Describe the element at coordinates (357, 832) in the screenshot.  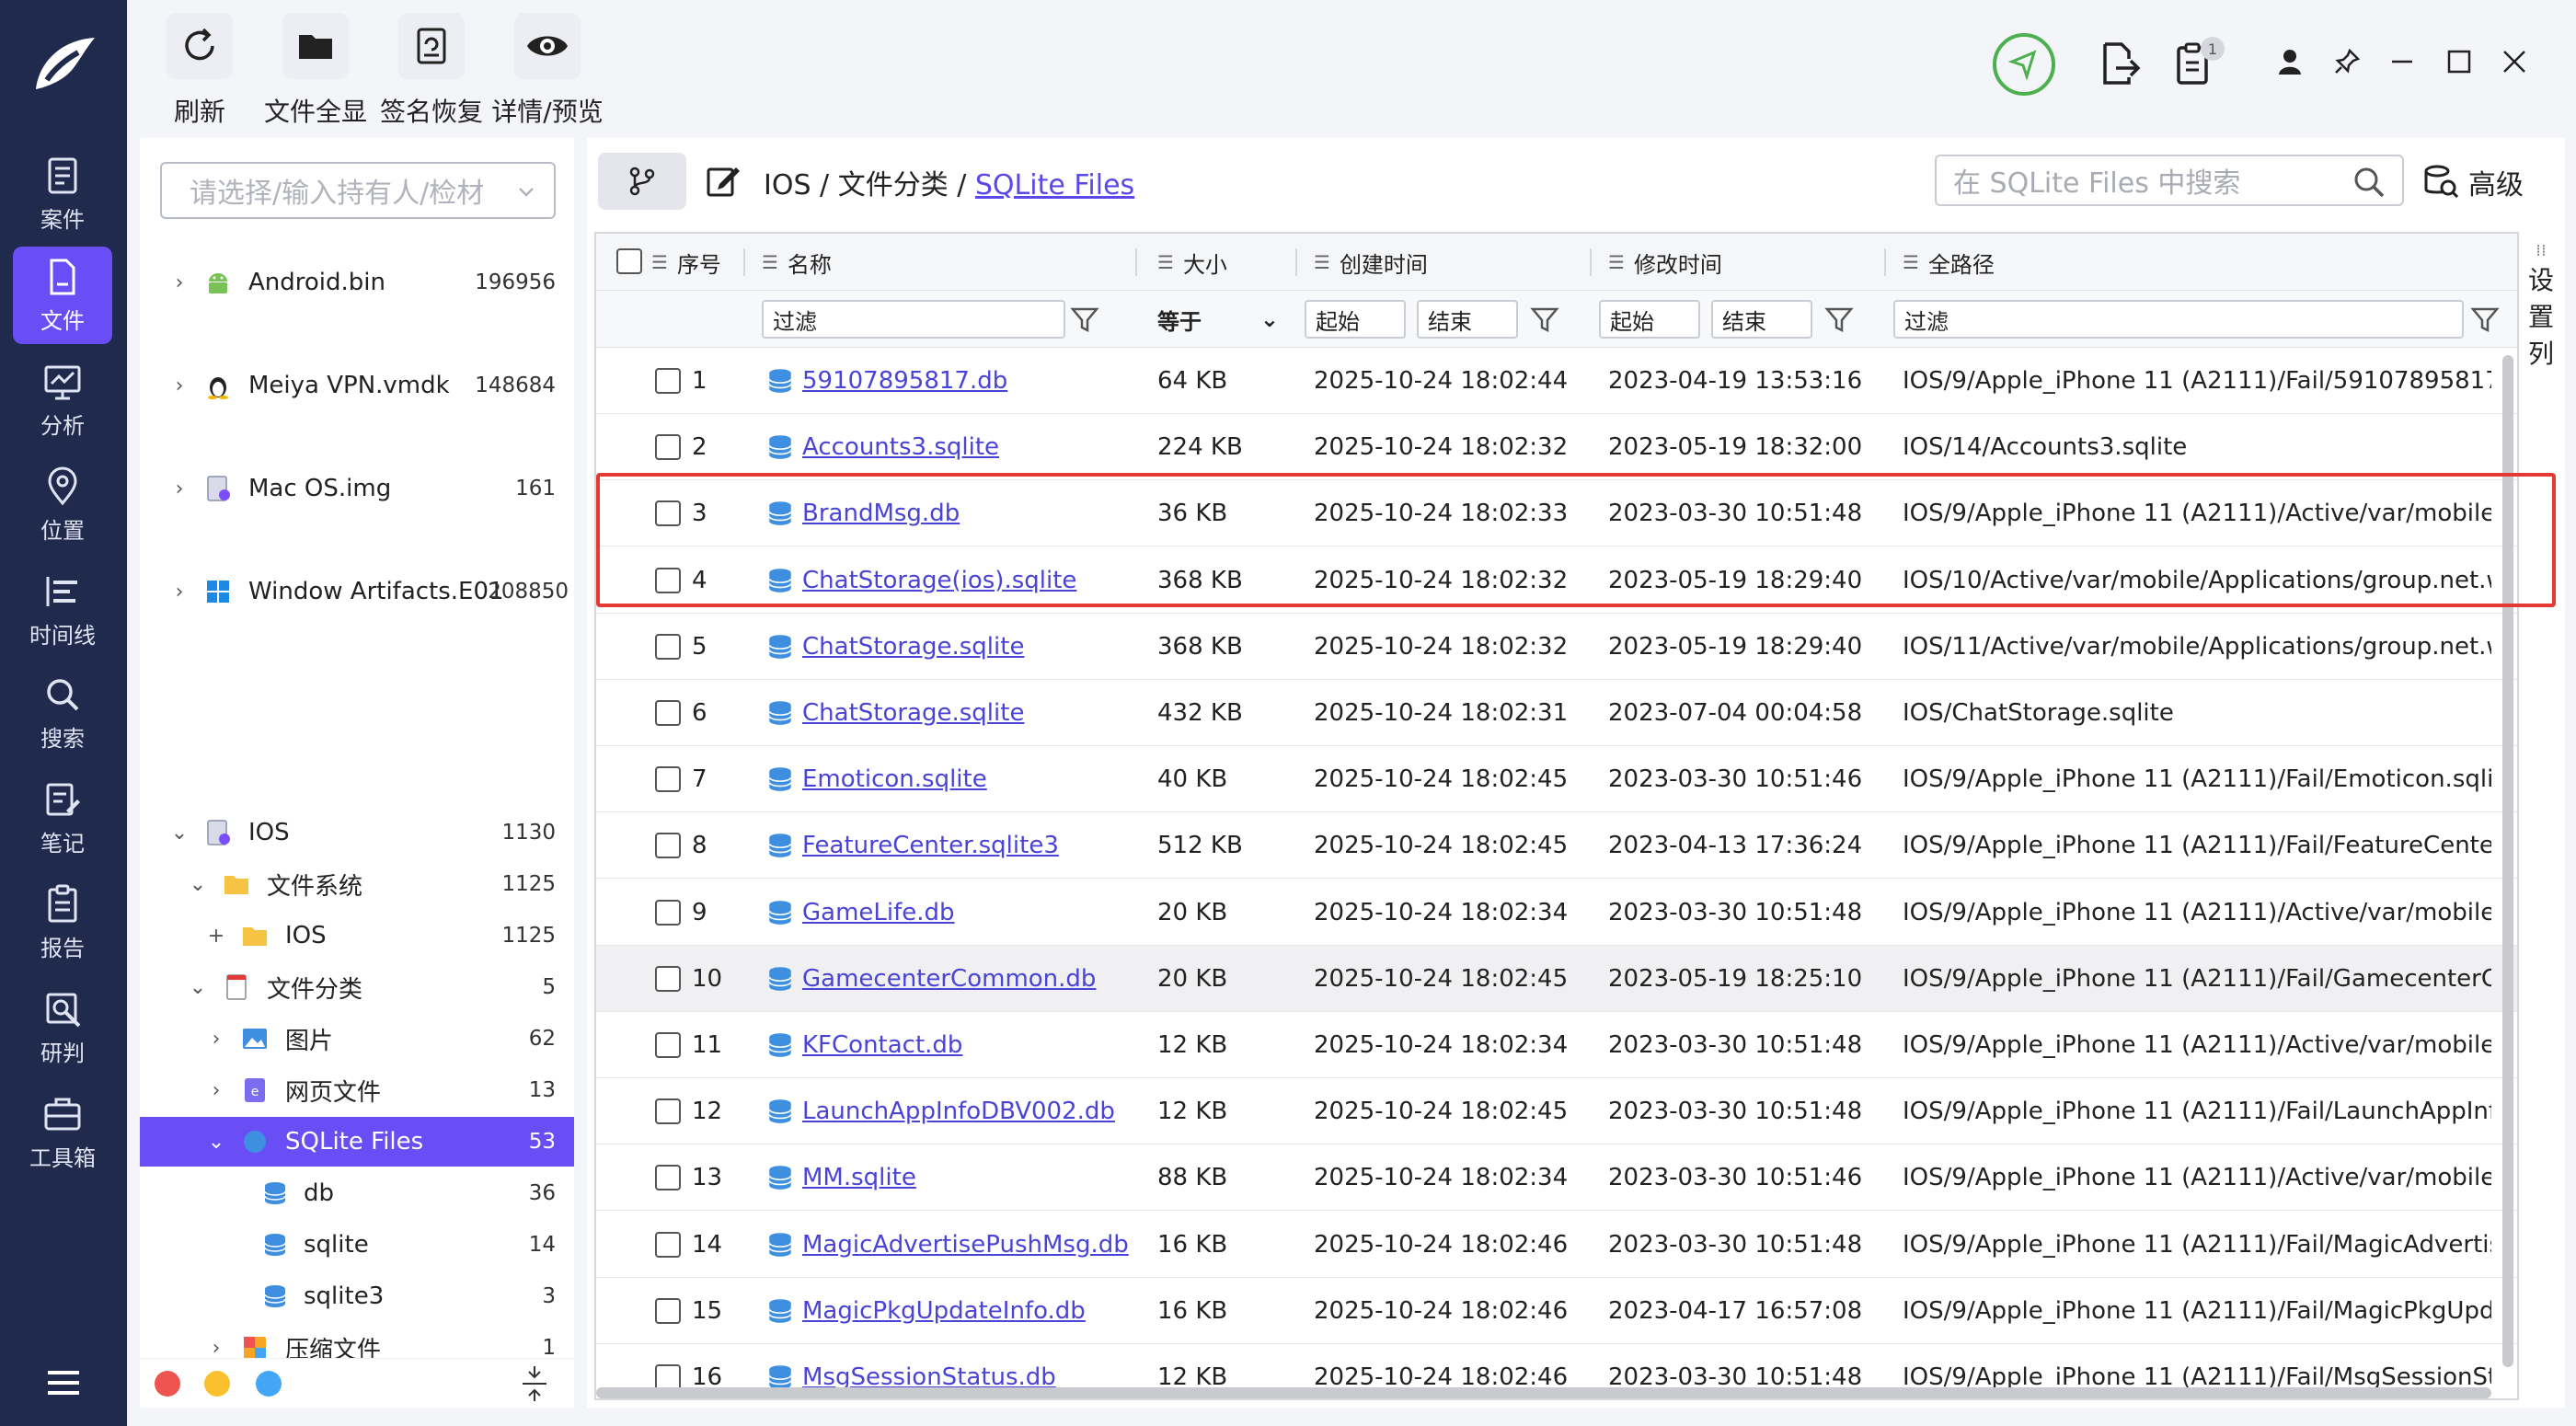
I see `tree-item-ios: ⌄ IOS 1130` at that location.